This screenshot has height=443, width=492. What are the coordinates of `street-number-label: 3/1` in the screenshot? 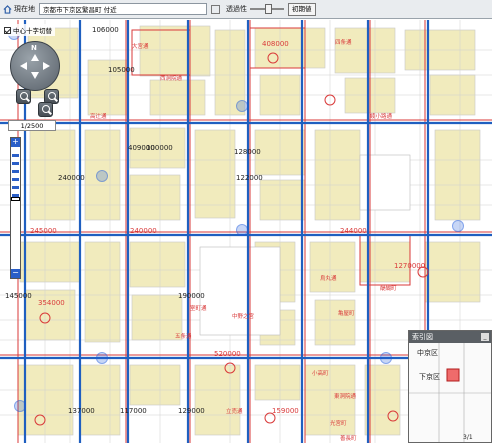 It's located at (468, 437).